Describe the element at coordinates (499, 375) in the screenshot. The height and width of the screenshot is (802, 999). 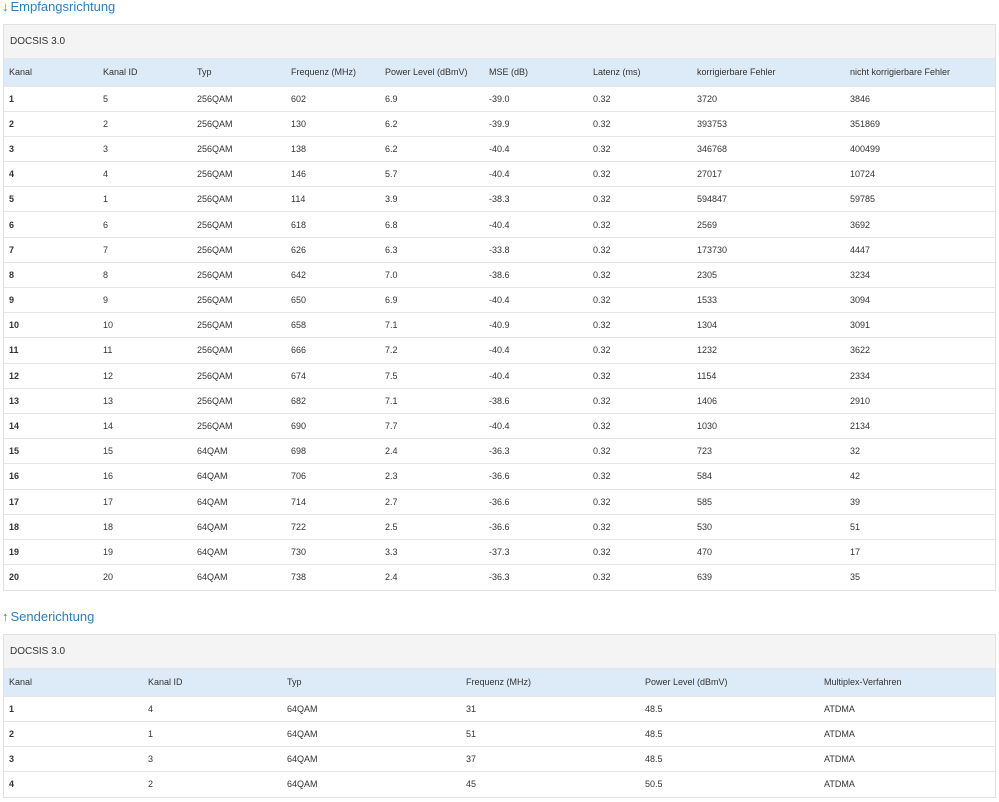
I see `table-row: 12 12 256QAM 674 7.5 -40.4 0.32 1154 2334` at that location.